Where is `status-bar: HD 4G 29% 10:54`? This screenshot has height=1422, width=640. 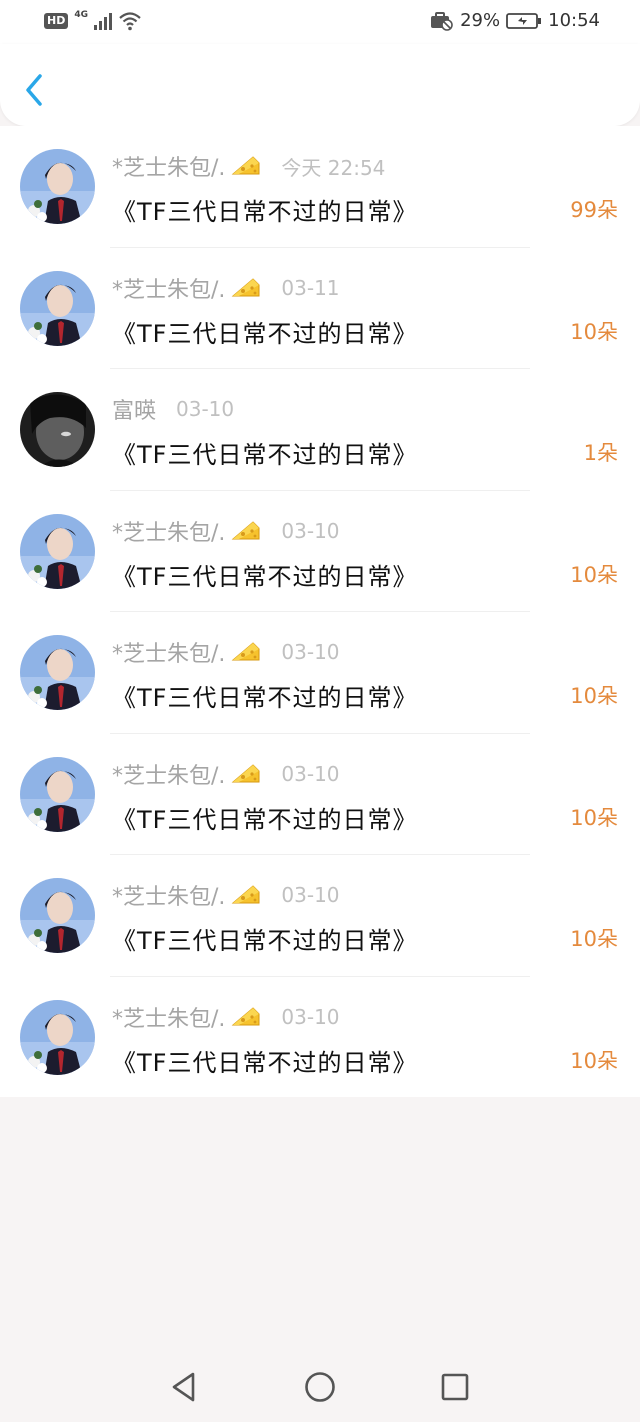 status-bar: HD 4G 29% 10:54 is located at coordinates (320, 22).